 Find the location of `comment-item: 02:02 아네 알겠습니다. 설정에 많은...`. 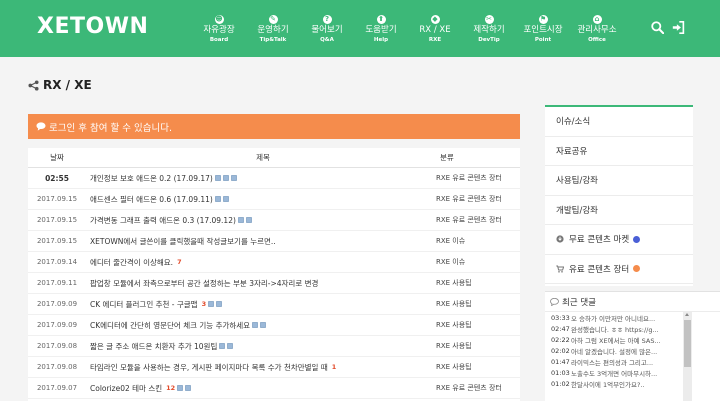

comment-item: 02:02 아네 알겠습니다. 설정에 많은... is located at coordinates (632, 350).